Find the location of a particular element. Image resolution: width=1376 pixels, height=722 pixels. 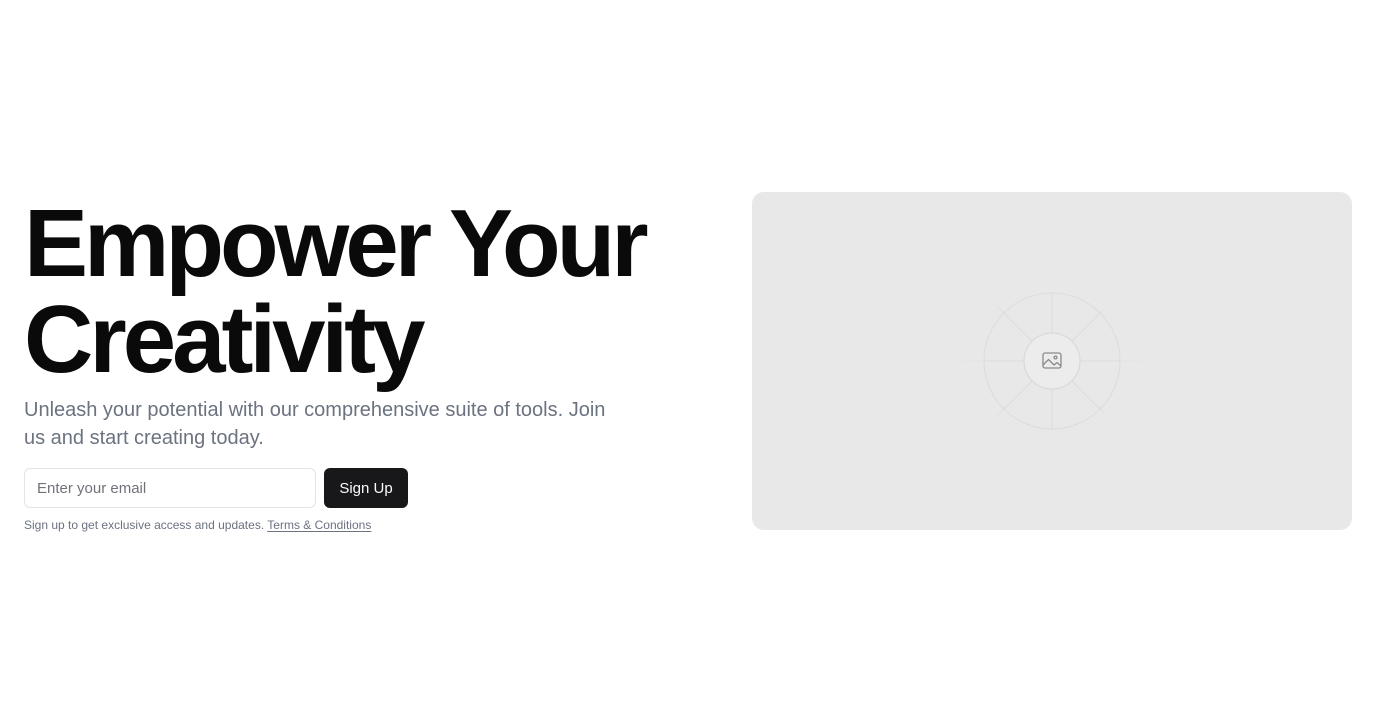

image-placeholder-graphic is located at coordinates (1052, 361).